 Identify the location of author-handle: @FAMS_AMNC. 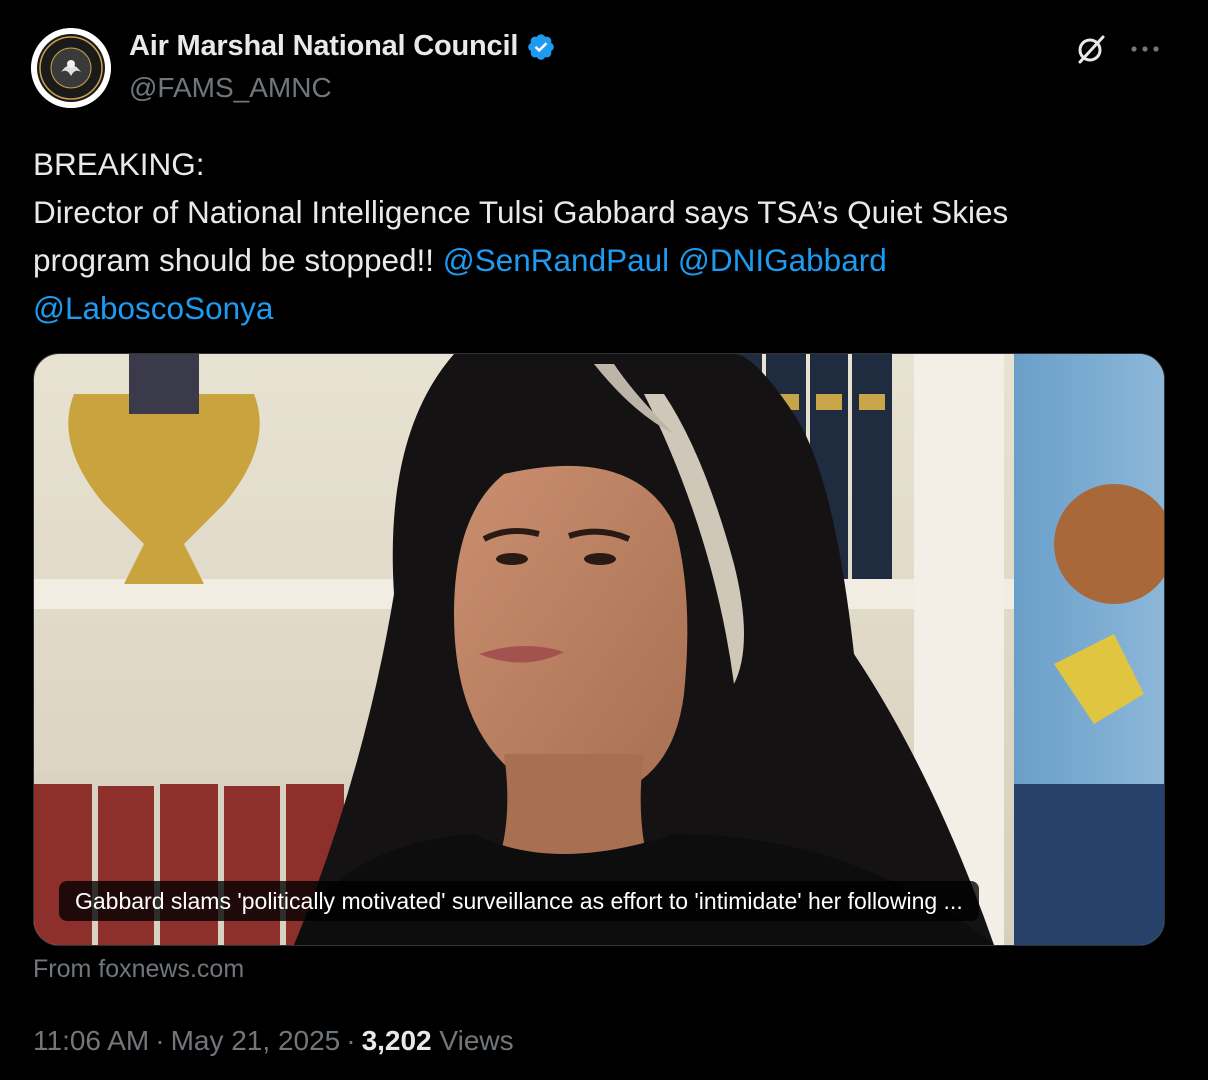
(230, 88).